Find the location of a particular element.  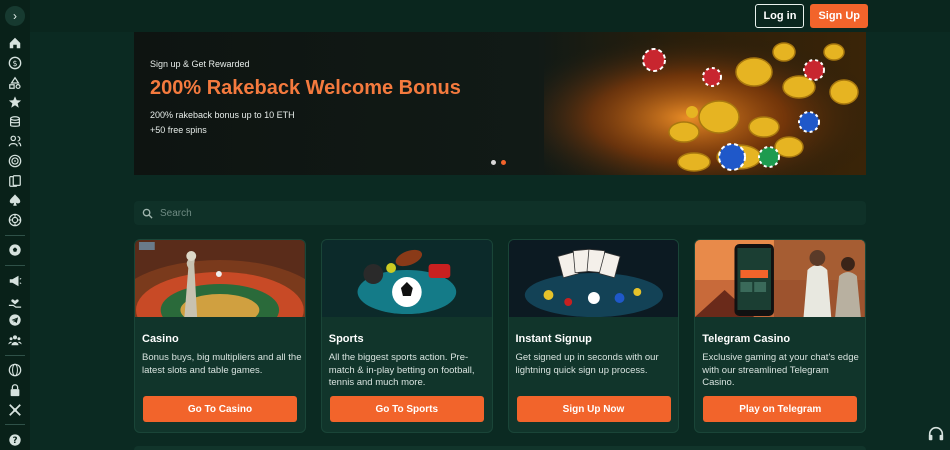

target-icon is located at coordinates (15, 161).